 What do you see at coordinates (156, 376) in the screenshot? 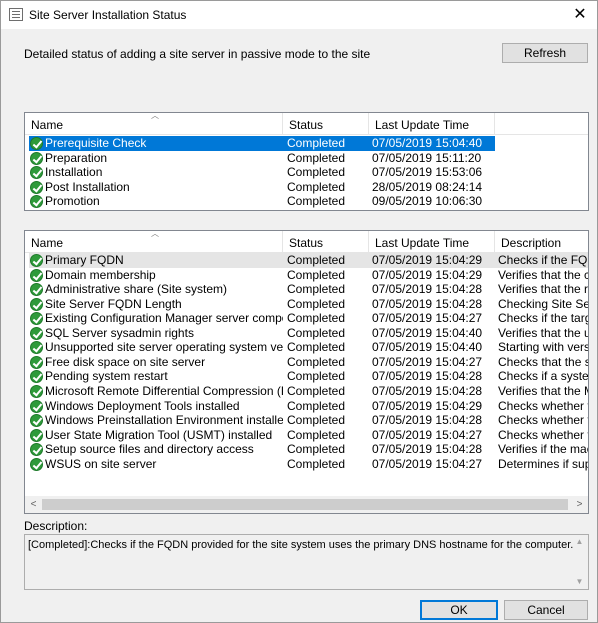
I see `item-name: Pending system restart` at bounding box center [156, 376].